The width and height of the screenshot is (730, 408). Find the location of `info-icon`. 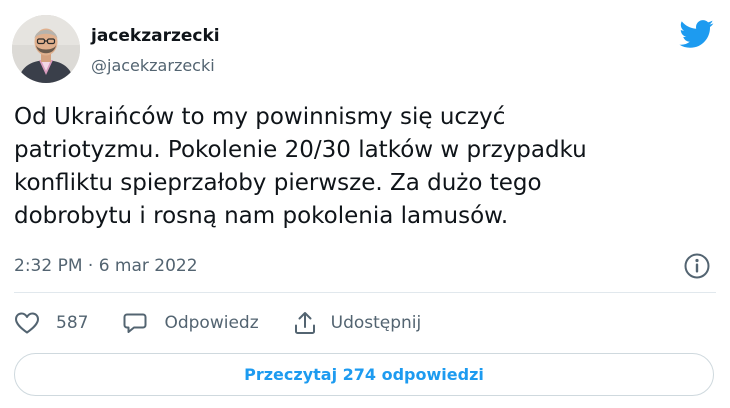

info-icon is located at coordinates (697, 266).